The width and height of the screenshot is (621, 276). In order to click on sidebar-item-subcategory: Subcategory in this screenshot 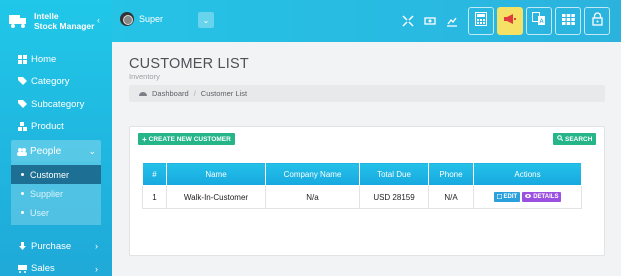, I will do `click(56, 104)`.